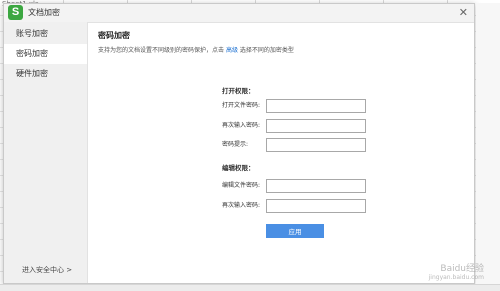  What do you see at coordinates (462, 269) in the screenshot?
I see `watermark-line1: Baidu经验` at bounding box center [462, 269].